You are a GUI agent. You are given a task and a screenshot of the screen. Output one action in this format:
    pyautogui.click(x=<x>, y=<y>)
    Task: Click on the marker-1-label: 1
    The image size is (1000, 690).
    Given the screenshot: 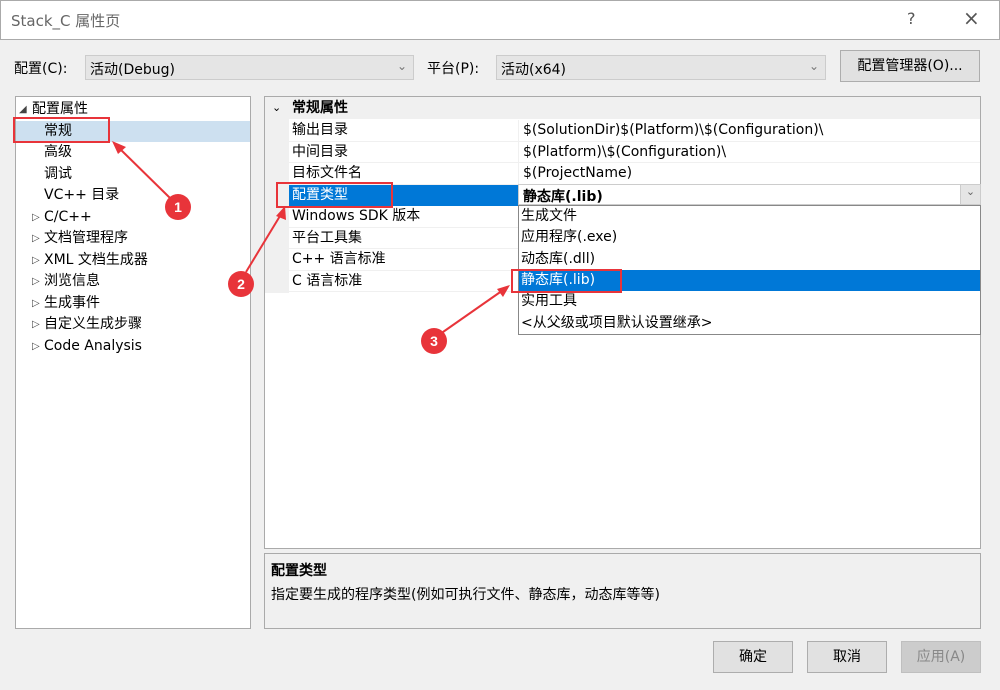 What is the action you would take?
    pyautogui.click(x=178, y=207)
    